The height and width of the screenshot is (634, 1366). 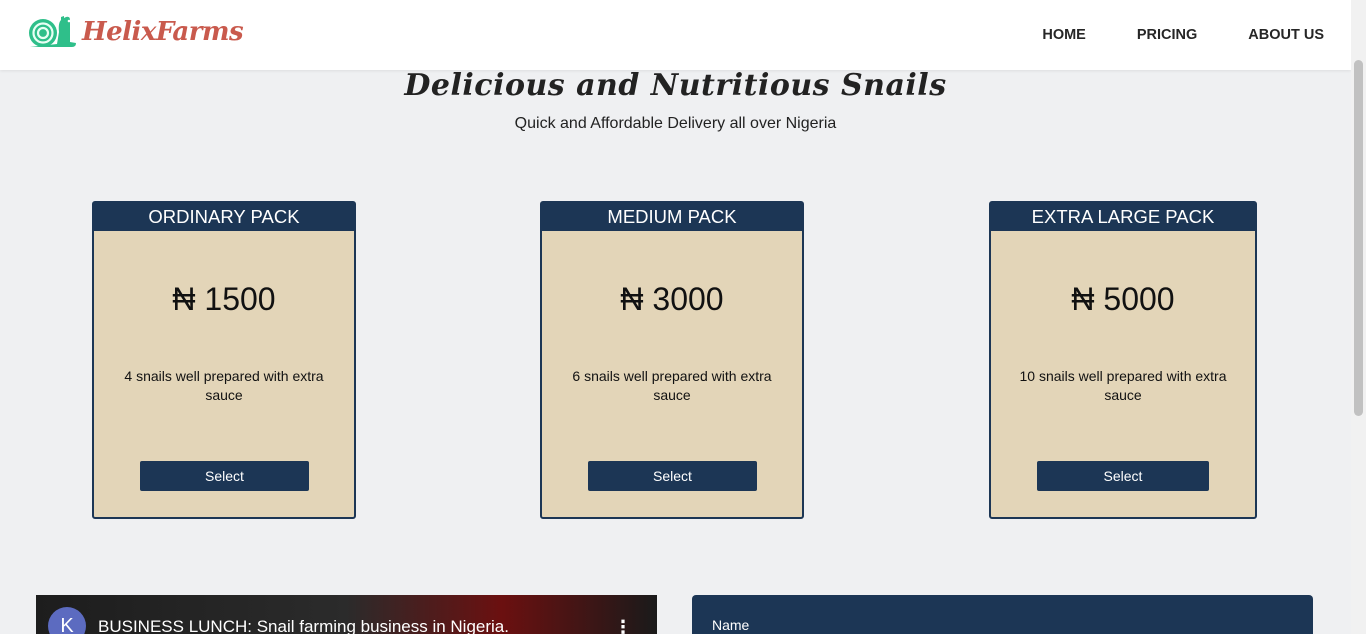 I want to click on plan-price: ₦ 5000, so click(x=1123, y=299).